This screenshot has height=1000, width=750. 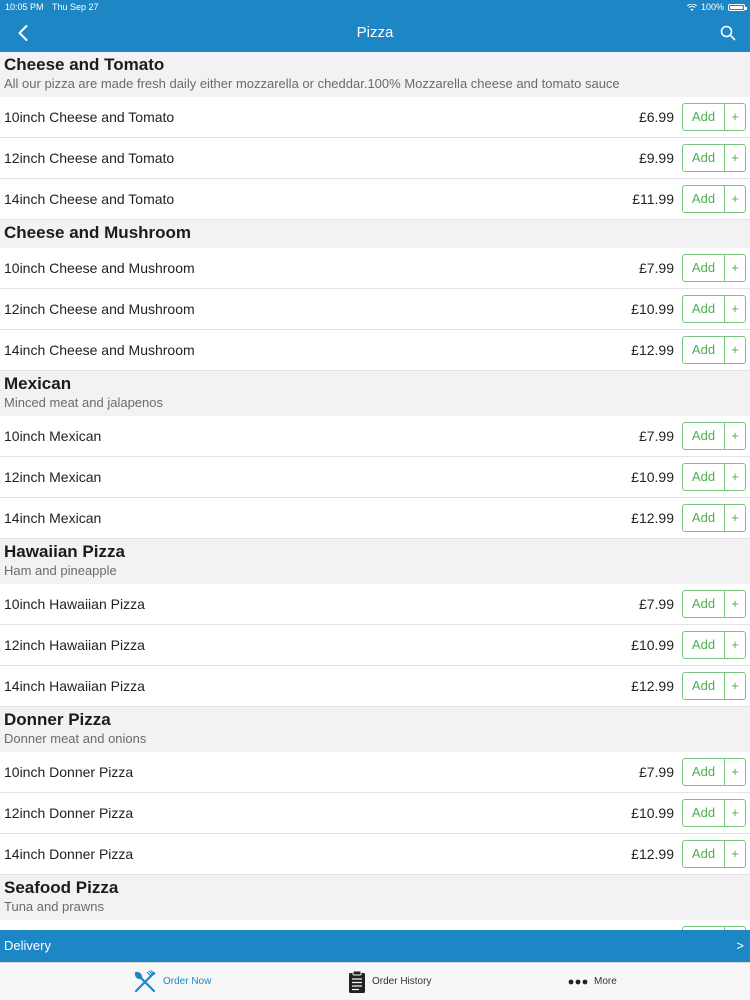 I want to click on section-header: Donner Pizza Donner meat and onions, so click(x=375, y=729).